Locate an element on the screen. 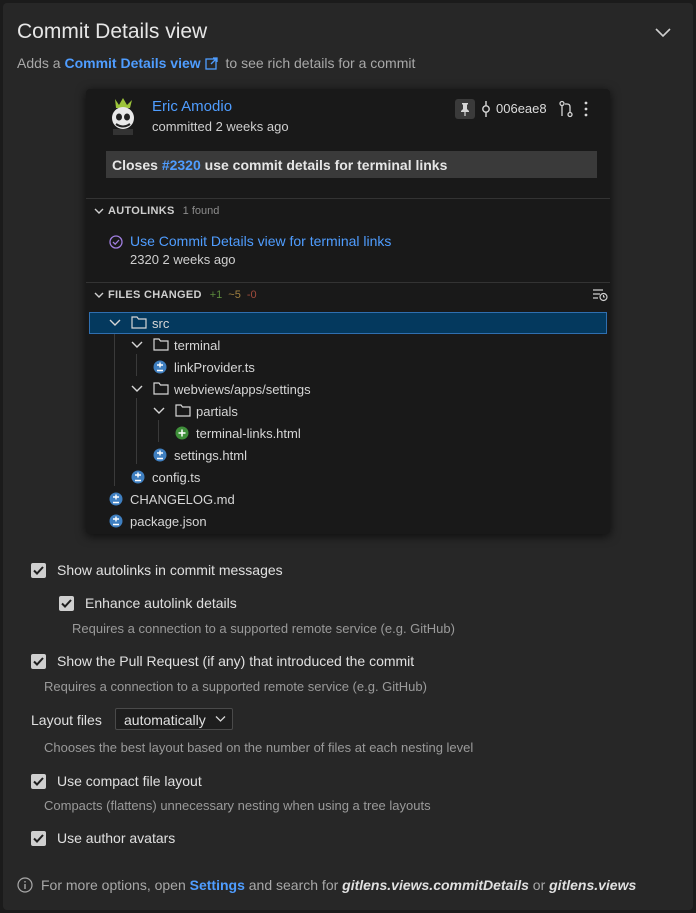 The height and width of the screenshot is (913, 696). tree-folder-src: src is located at coordinates (348, 323).